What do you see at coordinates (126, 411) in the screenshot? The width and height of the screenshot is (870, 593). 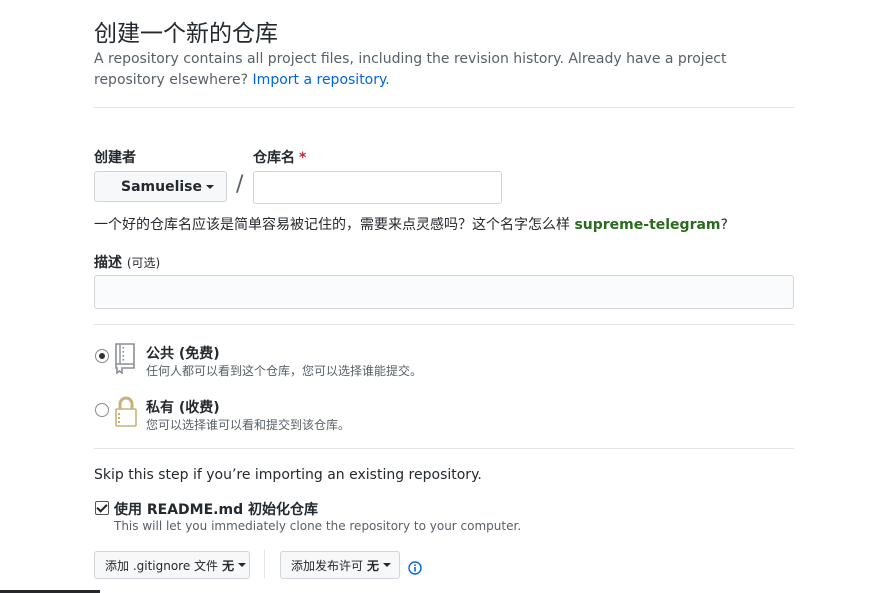 I see `lock-icon` at bounding box center [126, 411].